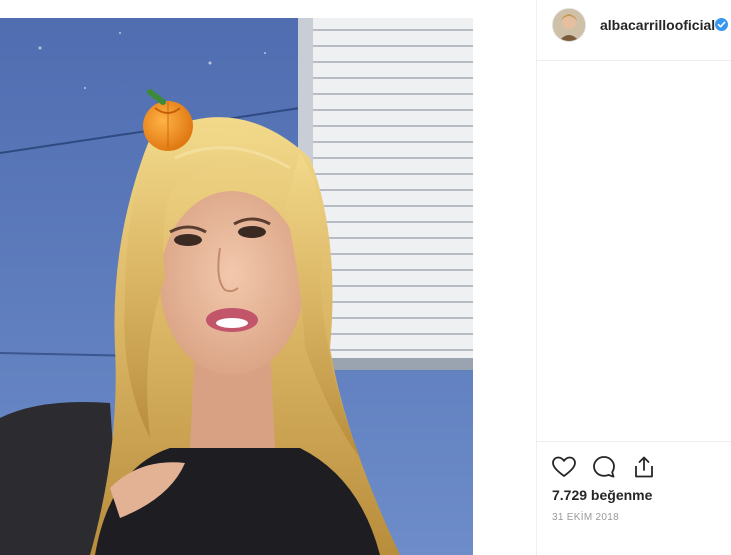  I want to click on share-upload-icon, so click(644, 467).